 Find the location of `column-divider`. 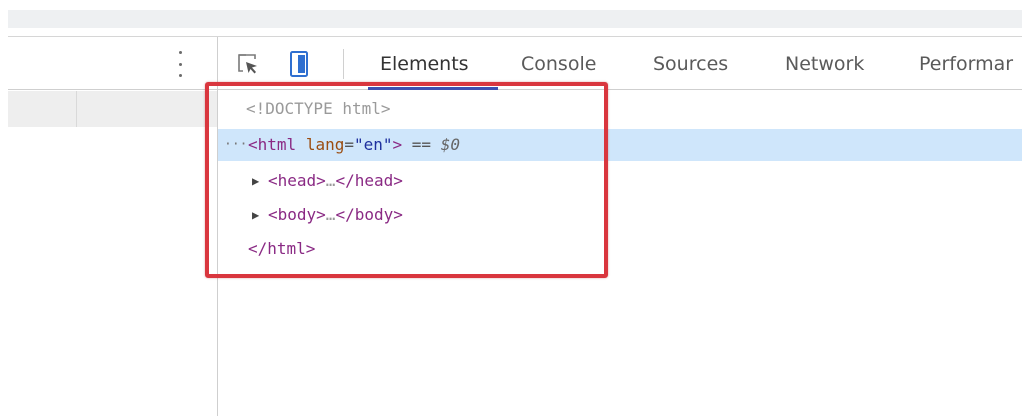

column-divider is located at coordinates (76, 109).